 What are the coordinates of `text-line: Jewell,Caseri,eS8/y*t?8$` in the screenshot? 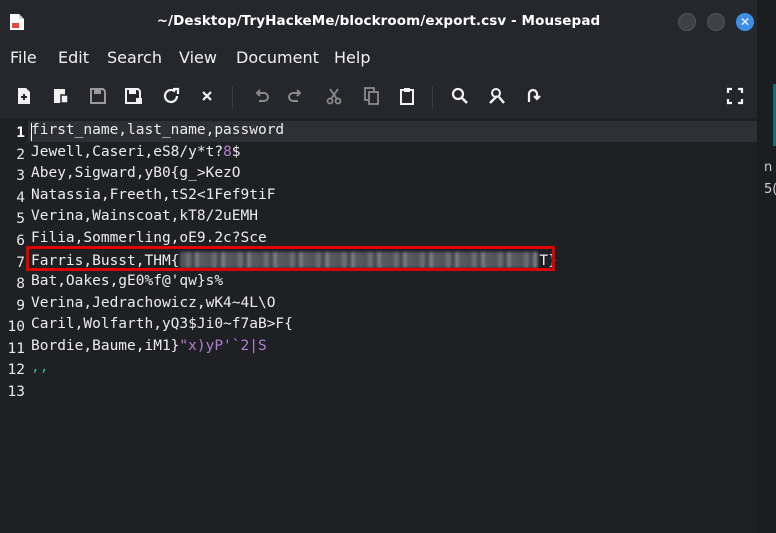 It's located at (136, 152).